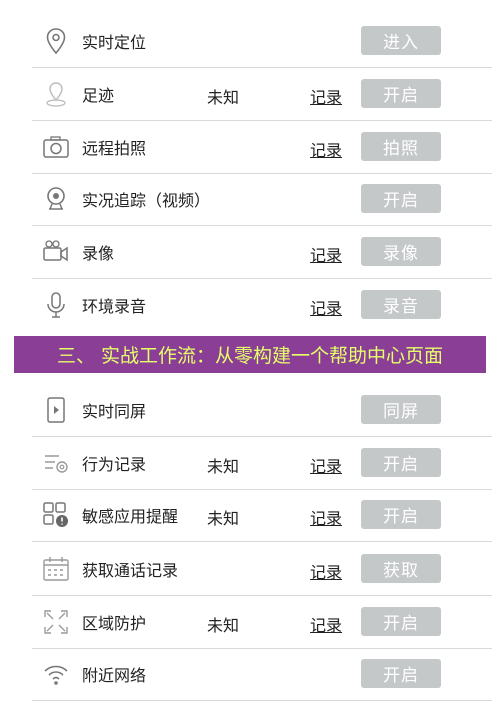 This screenshot has height=707, width=500. What do you see at coordinates (56, 410) in the screenshot?
I see `phone-screen-icon` at bounding box center [56, 410].